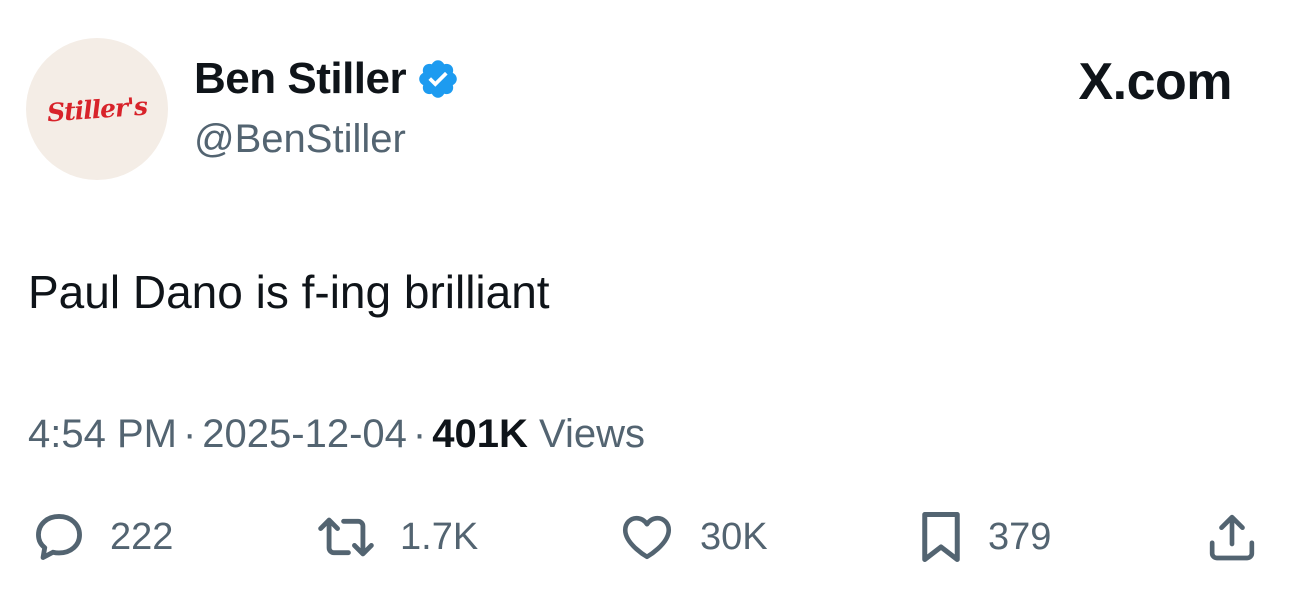 This screenshot has height=607, width=1290. I want to click on share-button, so click(1232, 537).